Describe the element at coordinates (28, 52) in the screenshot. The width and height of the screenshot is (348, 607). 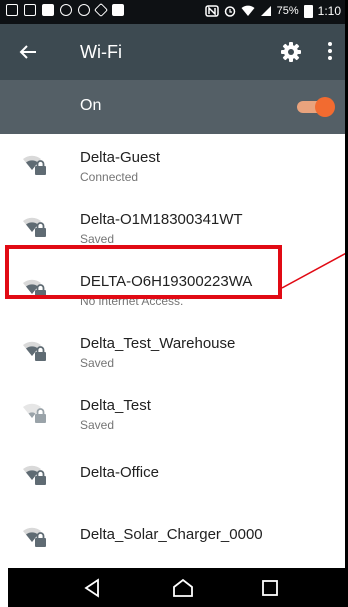
I see `arrow-left-icon` at that location.